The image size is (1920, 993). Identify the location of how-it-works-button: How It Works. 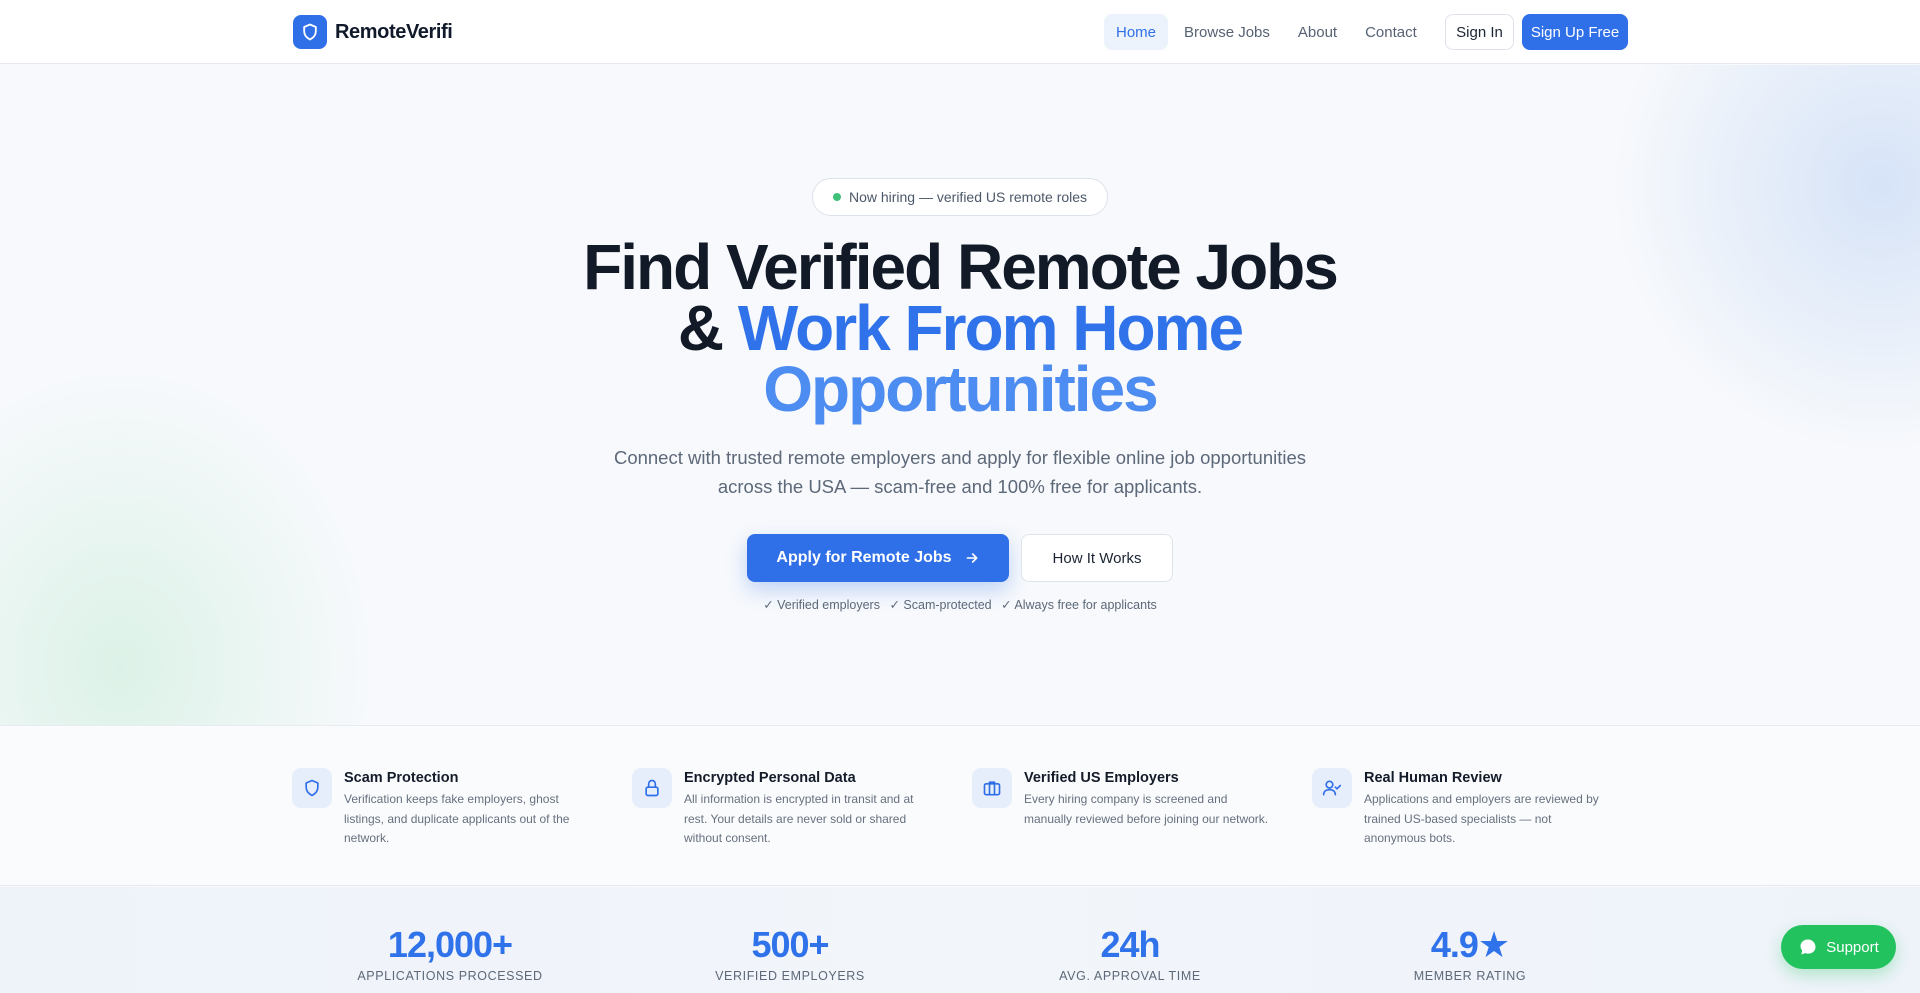
(1097, 558).